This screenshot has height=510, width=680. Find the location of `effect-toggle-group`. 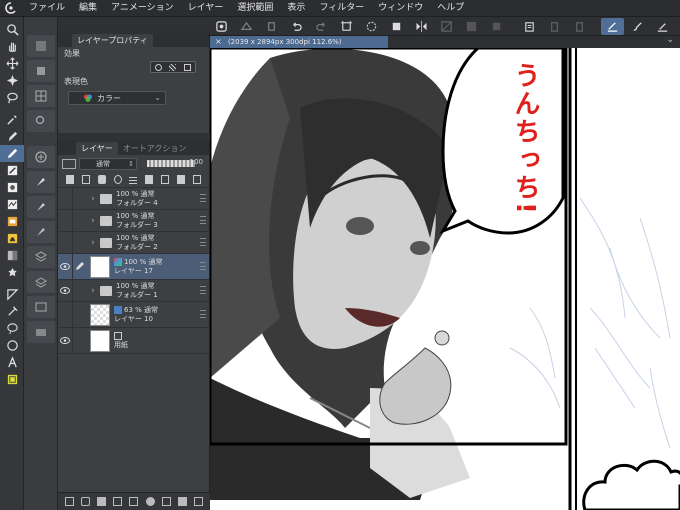

effect-toggle-group is located at coordinates (173, 67).